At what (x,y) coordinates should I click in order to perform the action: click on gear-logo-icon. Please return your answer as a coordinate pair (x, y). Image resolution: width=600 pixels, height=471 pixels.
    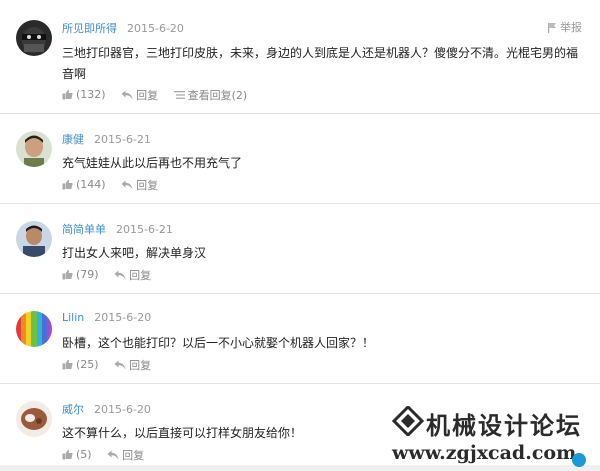
    Looking at the image, I should click on (408, 421).